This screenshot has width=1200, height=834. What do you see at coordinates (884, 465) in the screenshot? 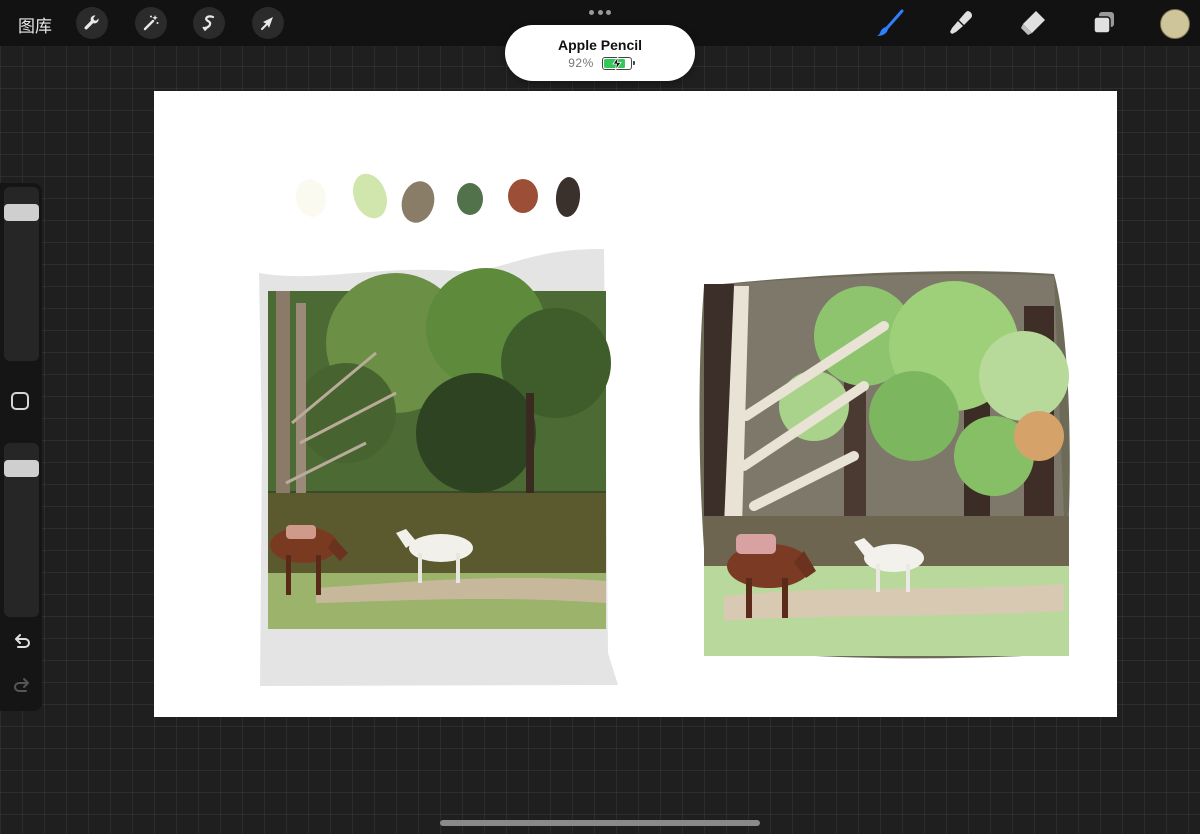
I see `painting-artwork` at bounding box center [884, 465].